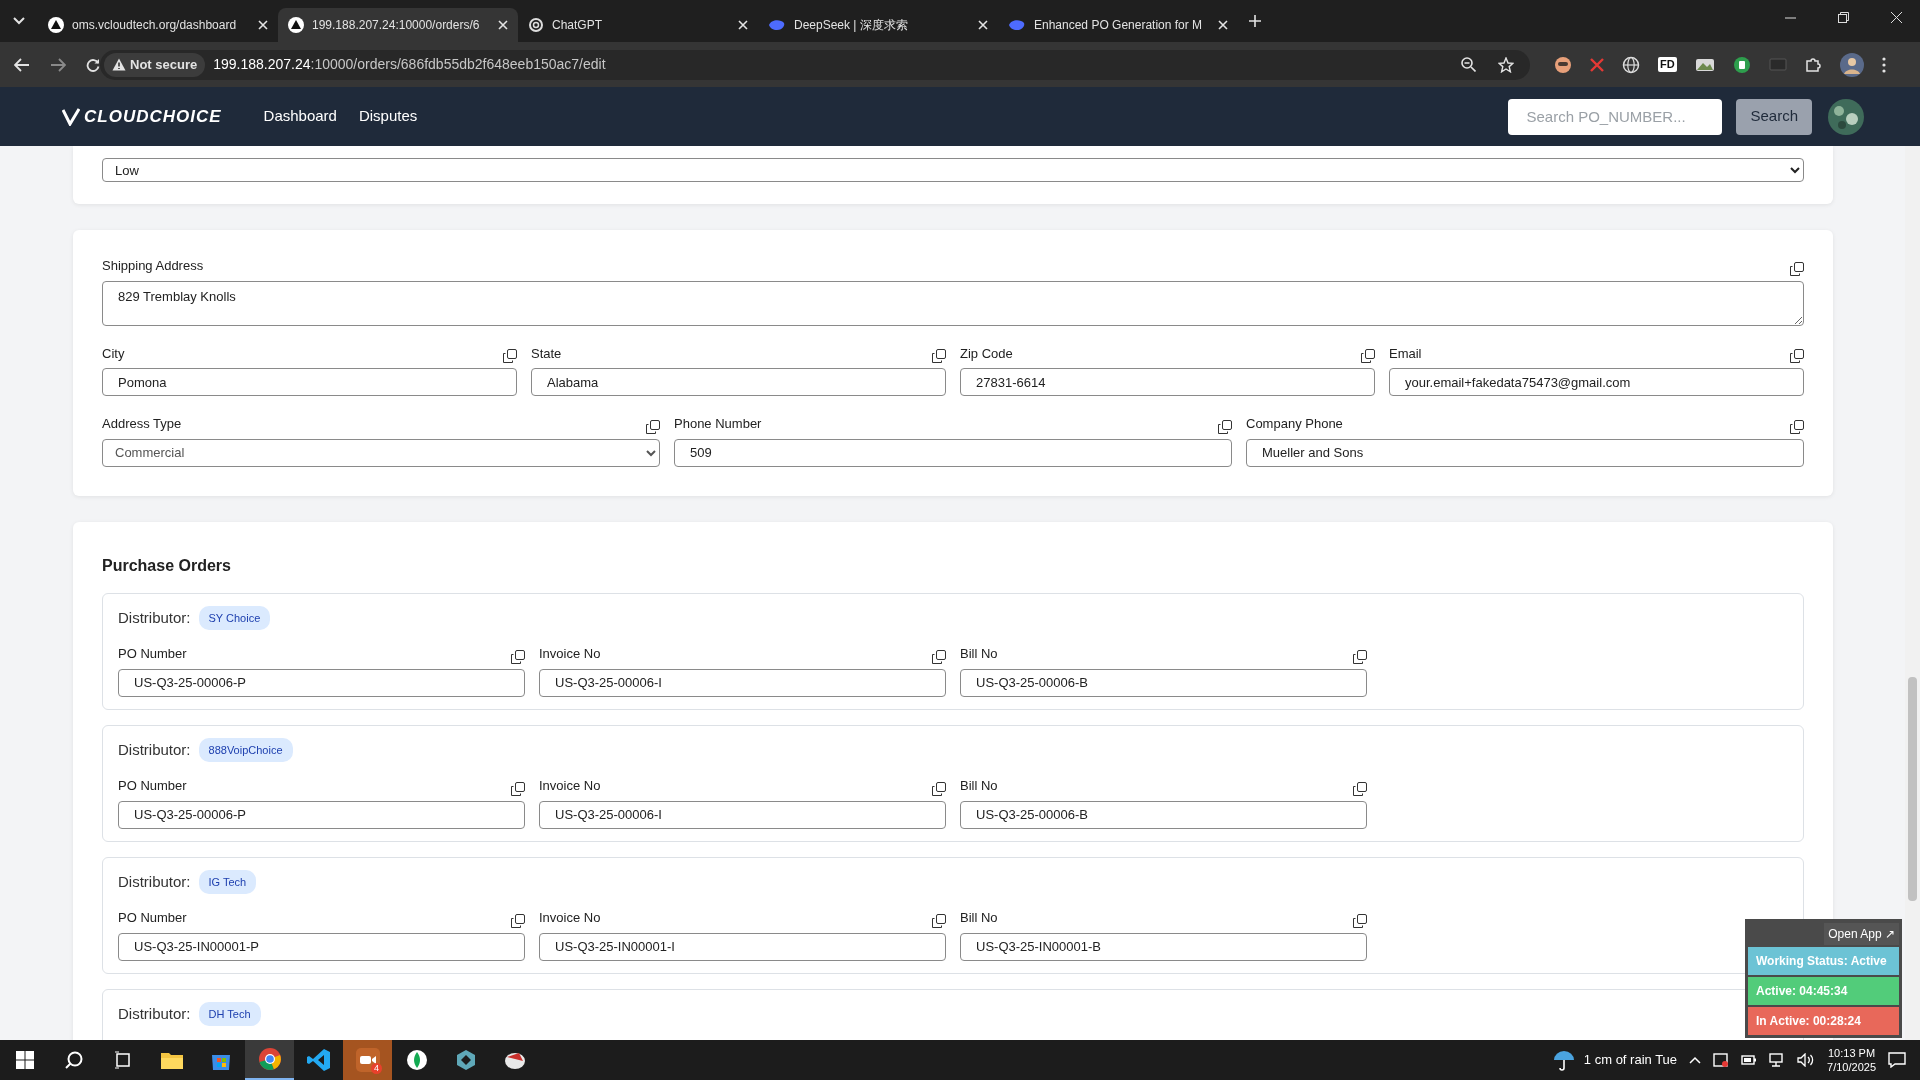 This screenshot has height=1080, width=1920. What do you see at coordinates (1630, 1060) in the screenshot?
I see `weather-text: 1 cm of rain Tue` at bounding box center [1630, 1060].